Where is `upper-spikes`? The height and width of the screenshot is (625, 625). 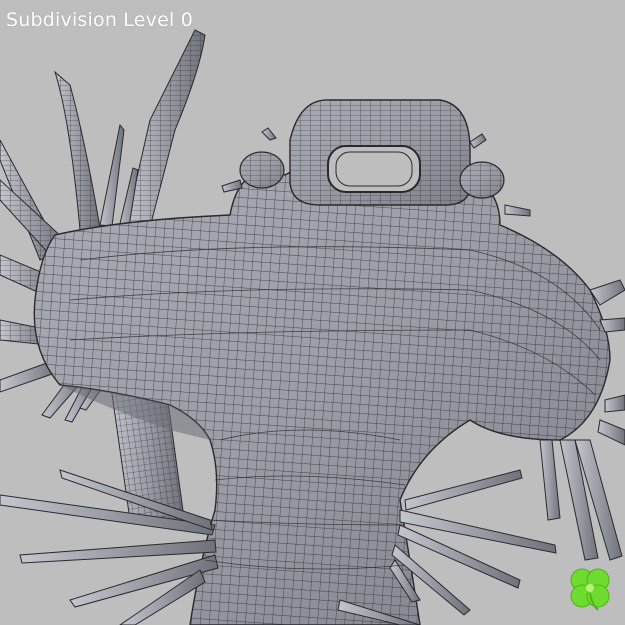
upper-spikes is located at coordinates (129, 132).